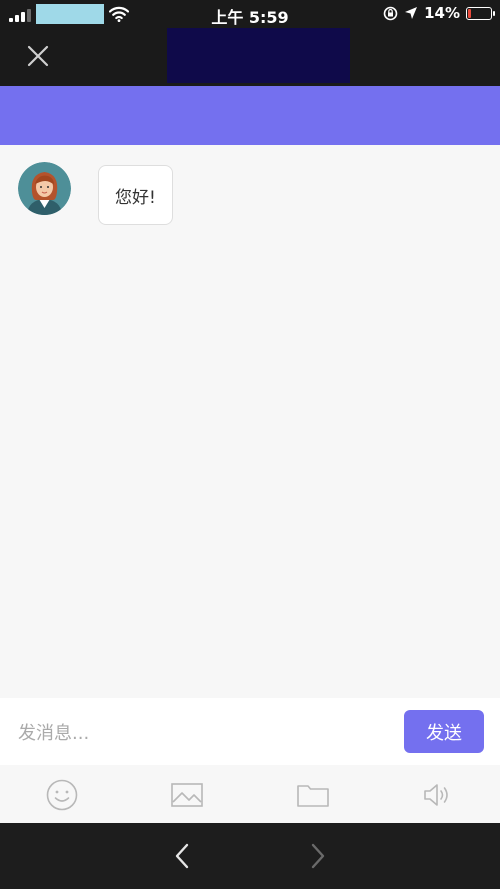  Describe the element at coordinates (44, 188) in the screenshot. I see `agent-avatar` at that location.